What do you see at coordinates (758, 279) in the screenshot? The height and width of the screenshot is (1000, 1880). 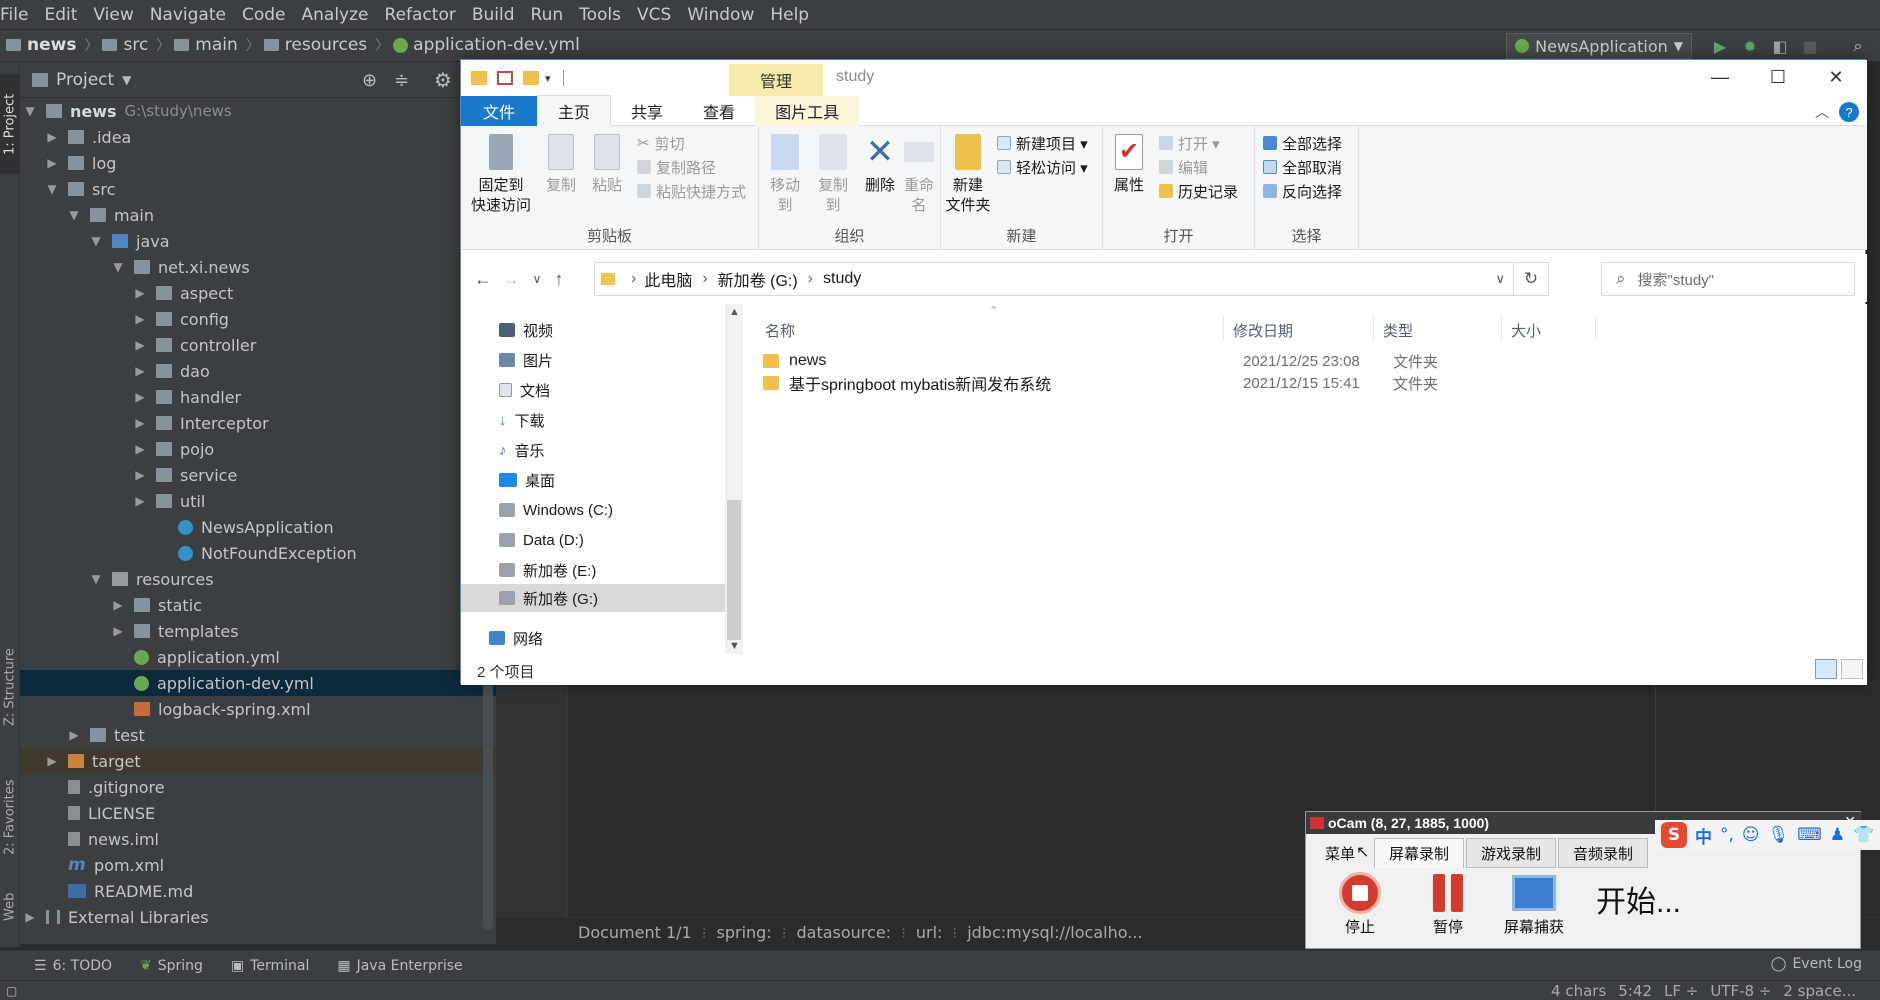 I see `address-crumb-drive: 新加卷 (G:)` at bounding box center [758, 279].